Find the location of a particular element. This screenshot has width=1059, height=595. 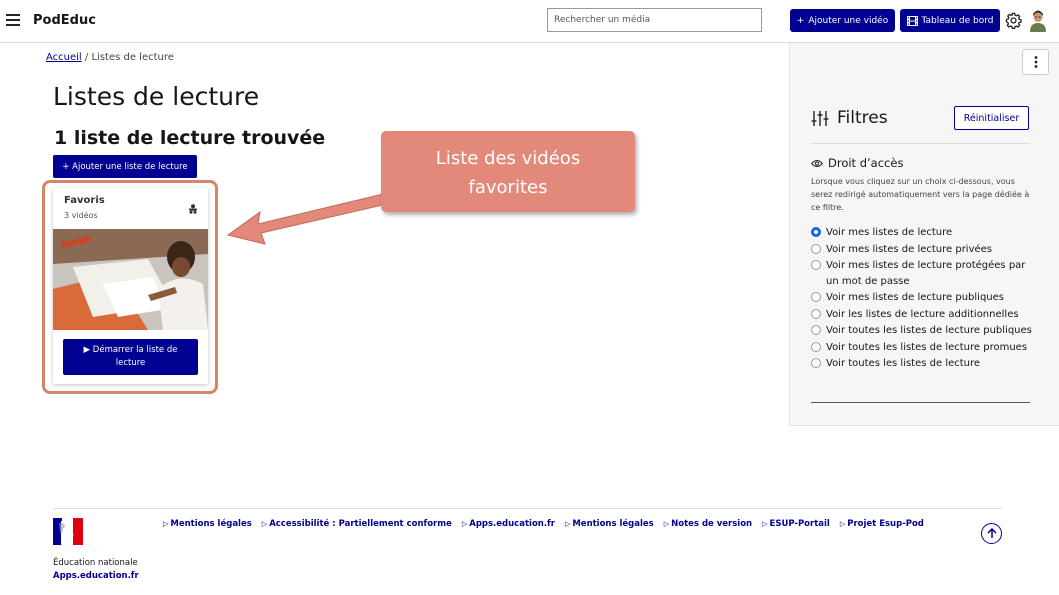

arrow-up-icon is located at coordinates (991, 533).